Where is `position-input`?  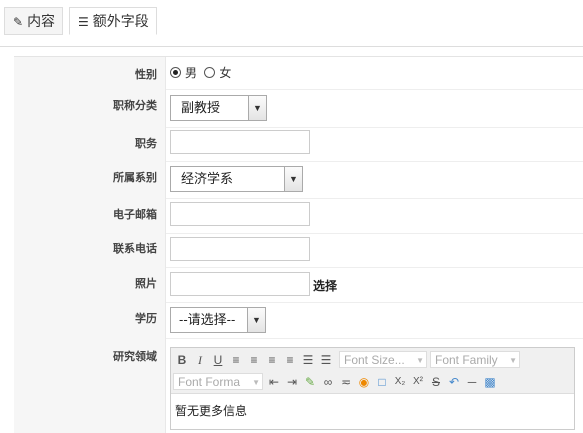
position-input is located at coordinates (240, 142).